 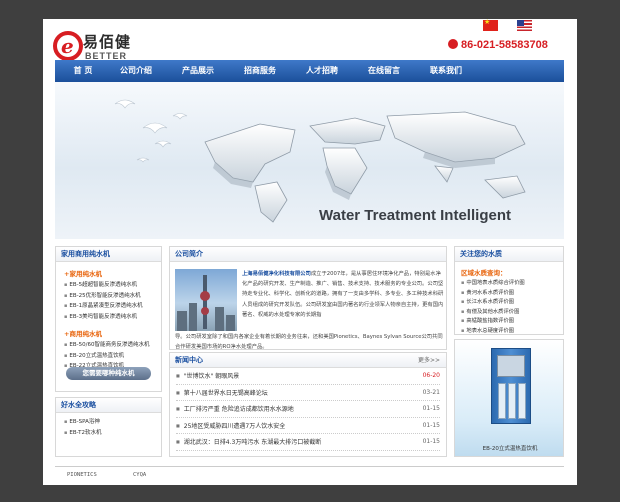 I want to click on tips-box: 好水全攻略 EB-SPA浴神 EB-T2软水机, so click(x=108, y=427).